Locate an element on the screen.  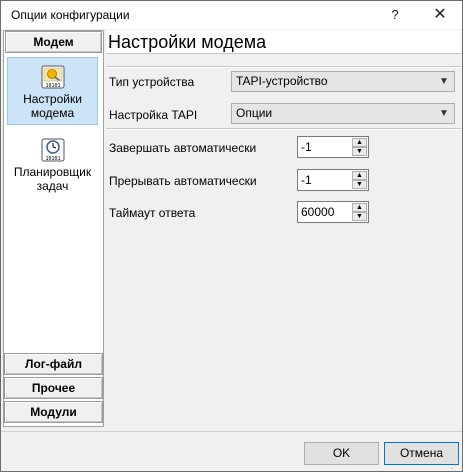
ok-button: OK is located at coordinates (341, 453).